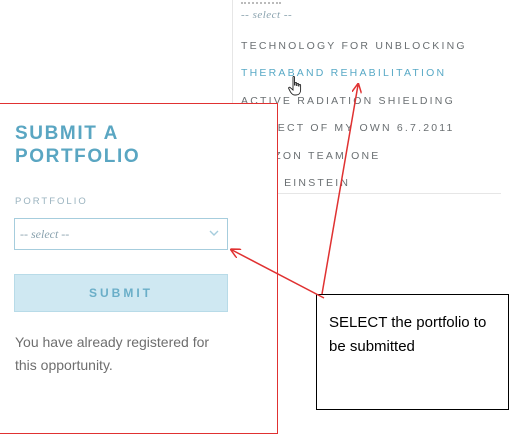 Image resolution: width=519 pixels, height=440 pixels. I want to click on callout-text: SELECT the portfolio to be submitted, so click(408, 334).